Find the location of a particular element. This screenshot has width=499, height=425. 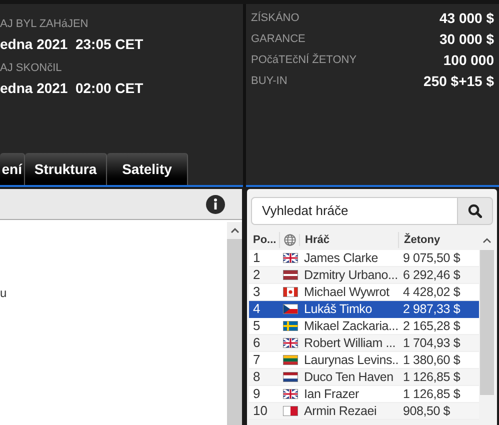

search-icon is located at coordinates (475, 211).